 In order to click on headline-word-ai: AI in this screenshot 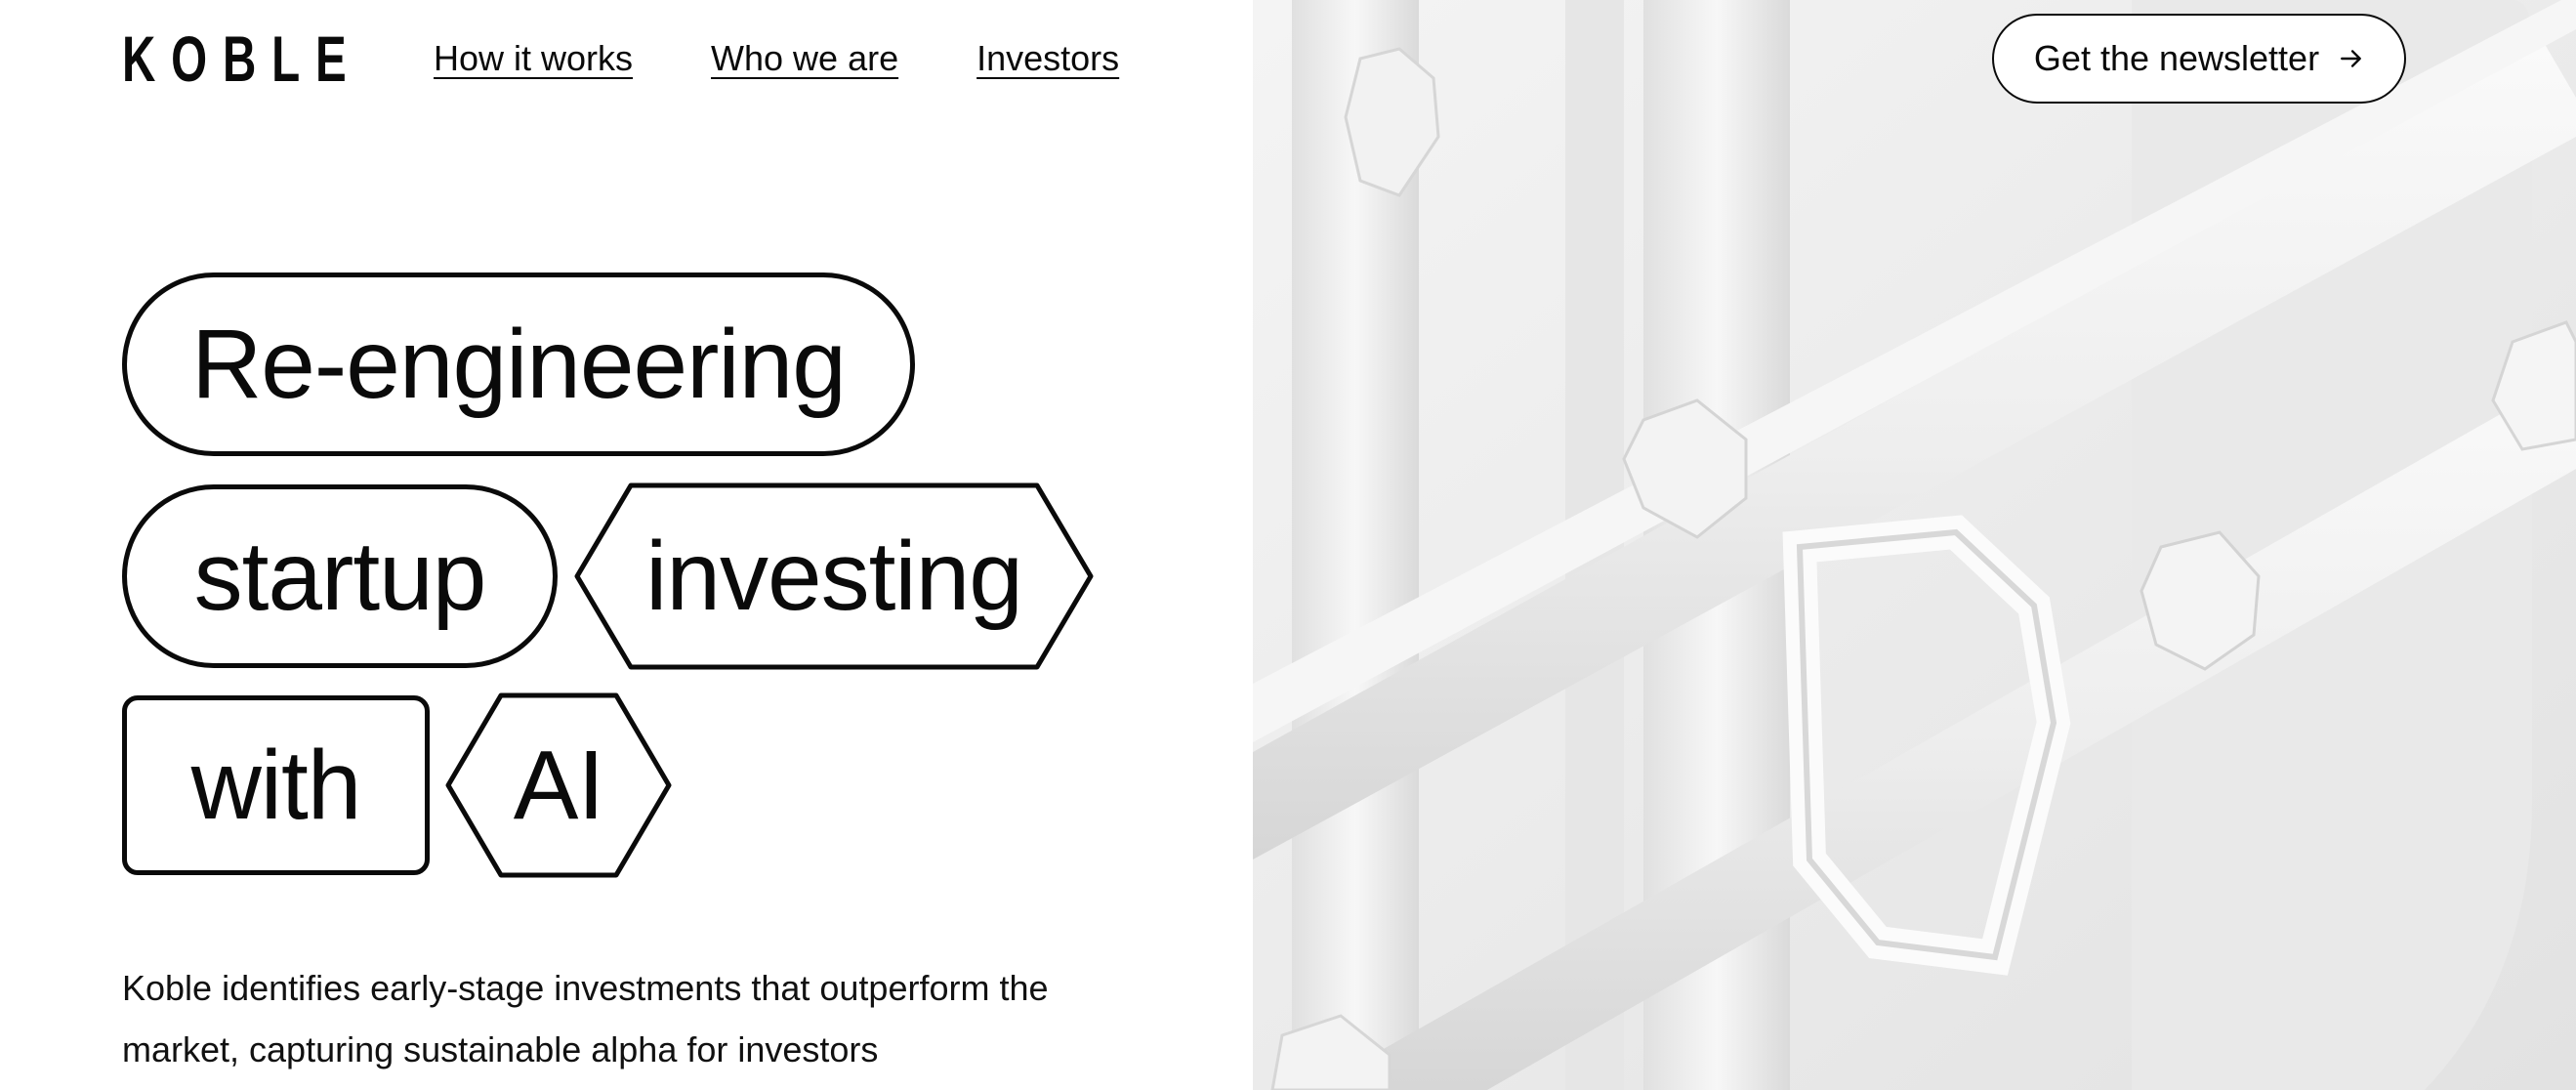, I will do `click(558, 785)`.